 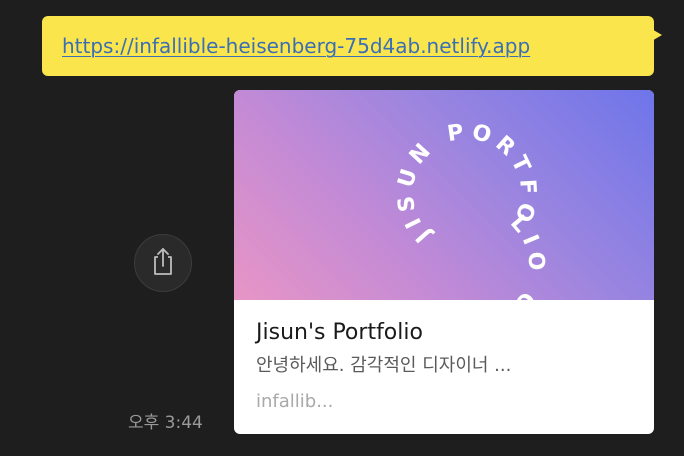 I want to click on circular-logo-text: JISUN PORTFOLIO OF, so click(x=467, y=209).